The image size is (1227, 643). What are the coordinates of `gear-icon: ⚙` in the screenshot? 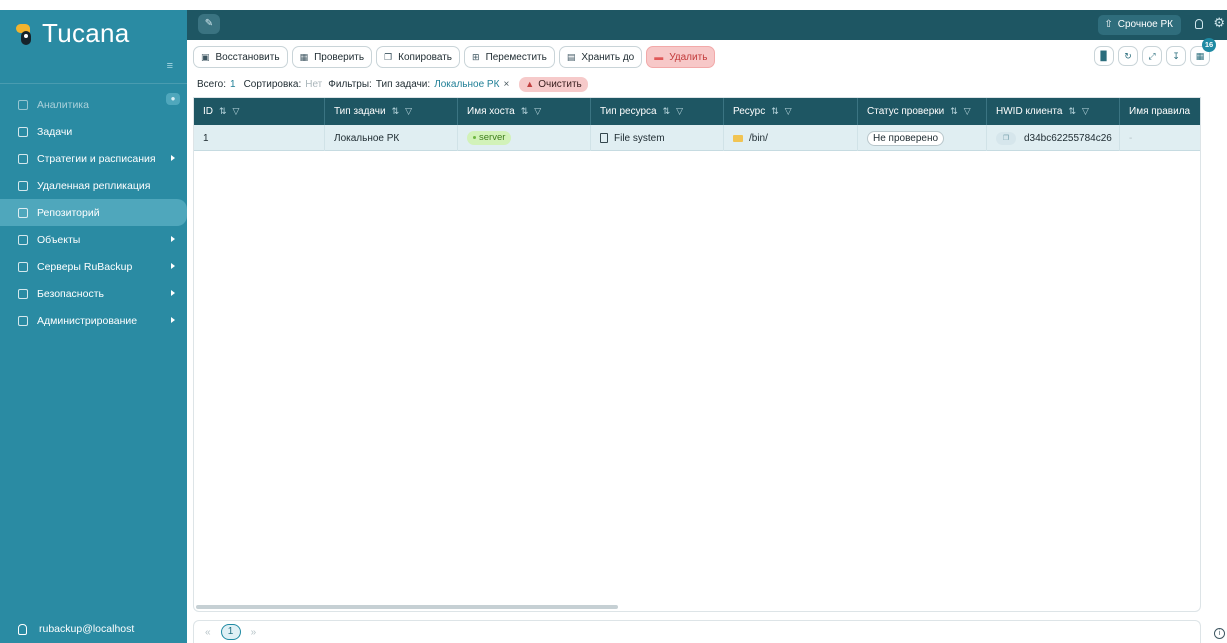 It's located at (1219, 23).